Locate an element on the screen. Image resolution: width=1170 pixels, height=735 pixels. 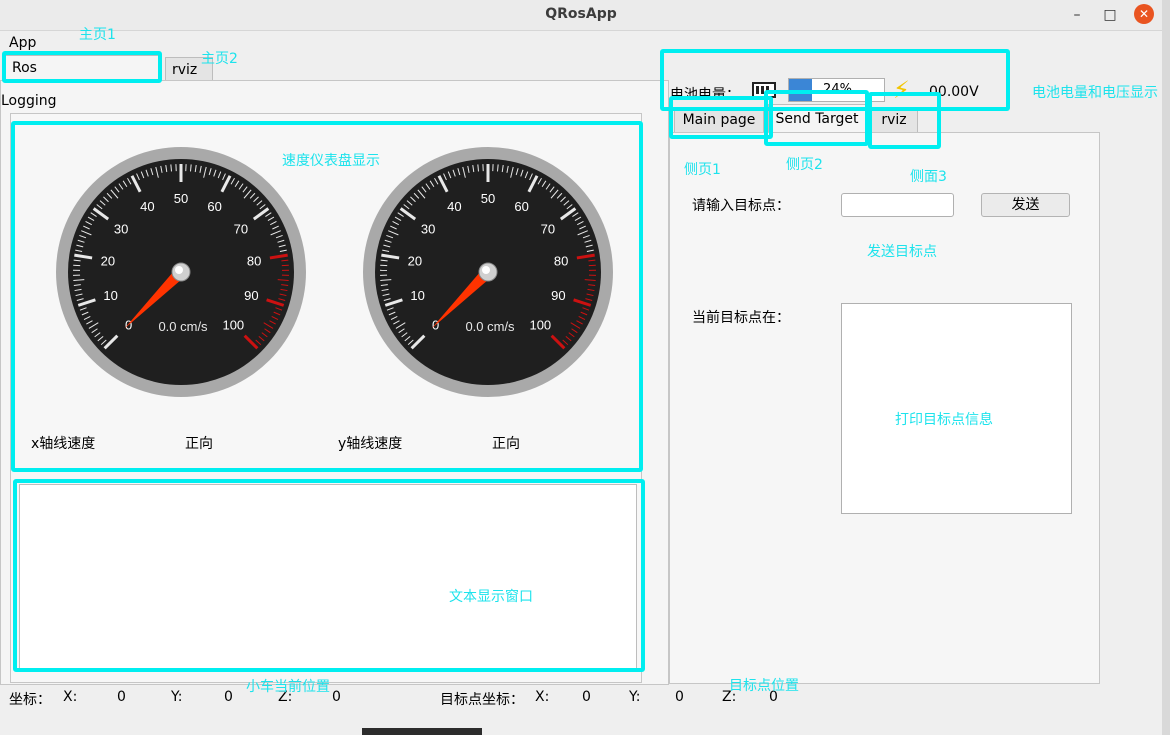
coord-y-label: Y: is located at coordinates (177, 697).